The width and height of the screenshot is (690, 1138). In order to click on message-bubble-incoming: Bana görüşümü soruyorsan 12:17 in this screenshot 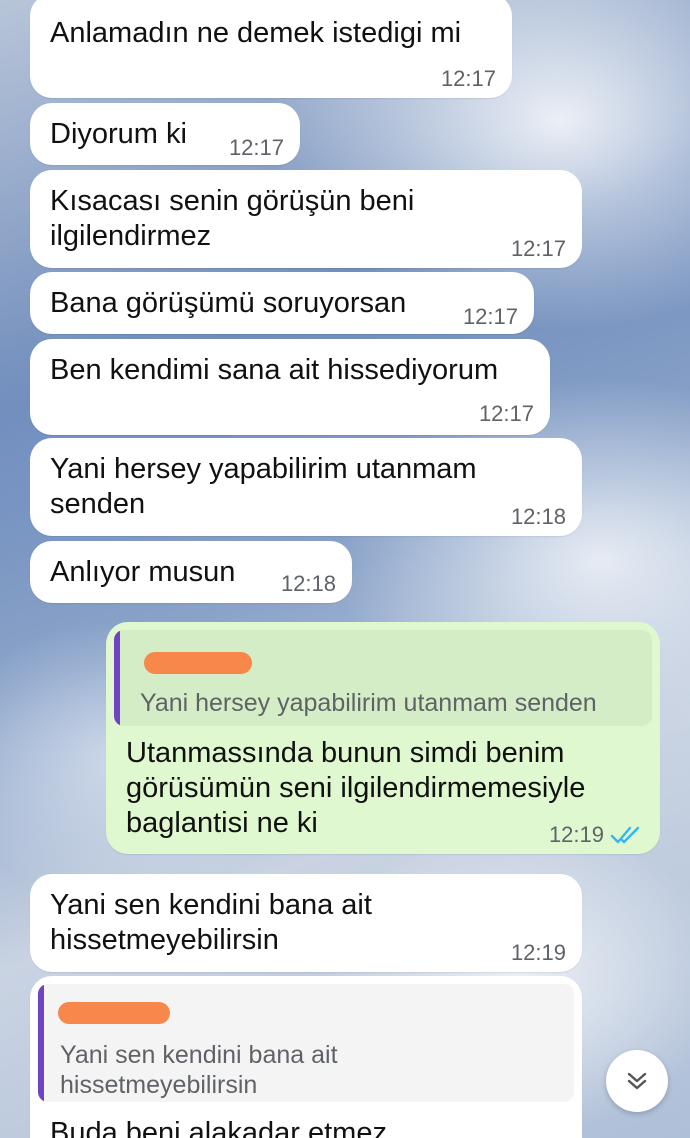, I will do `click(282, 303)`.